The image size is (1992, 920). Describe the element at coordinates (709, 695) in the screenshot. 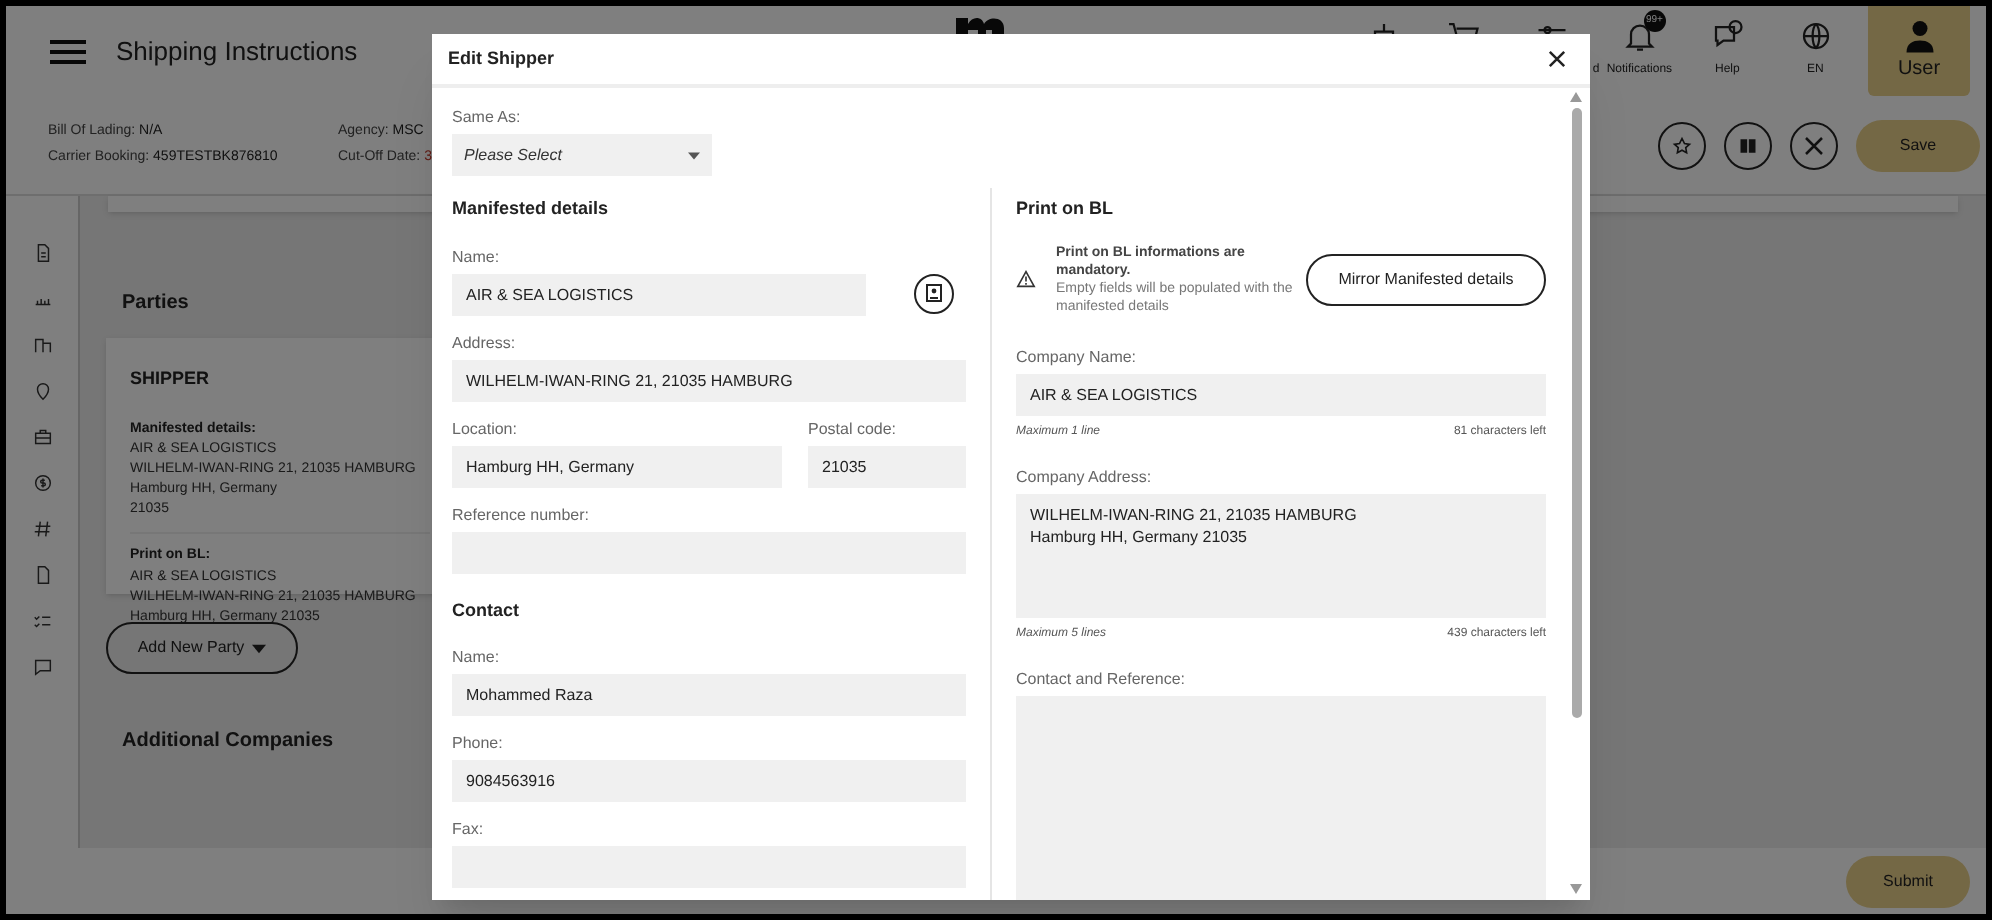

I see `contact-name-field: Mohammed Raza` at that location.